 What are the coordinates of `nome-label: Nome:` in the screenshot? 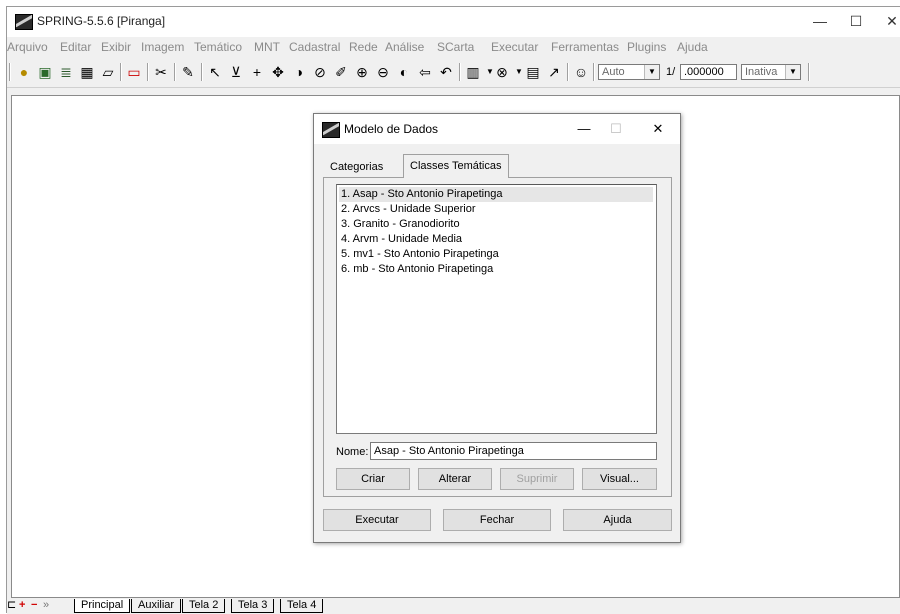 It's located at (352, 452).